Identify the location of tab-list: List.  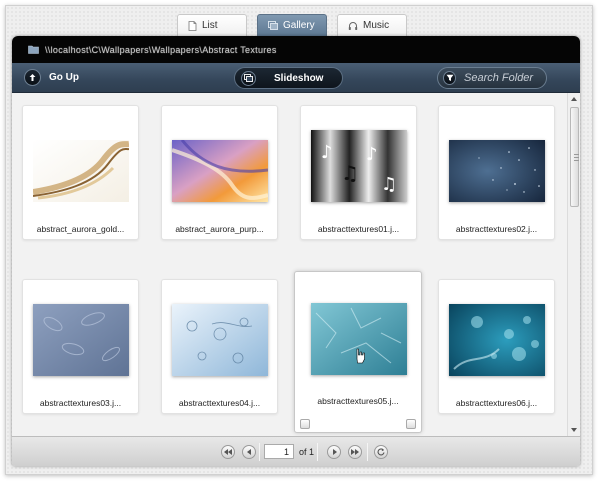
(212, 25).